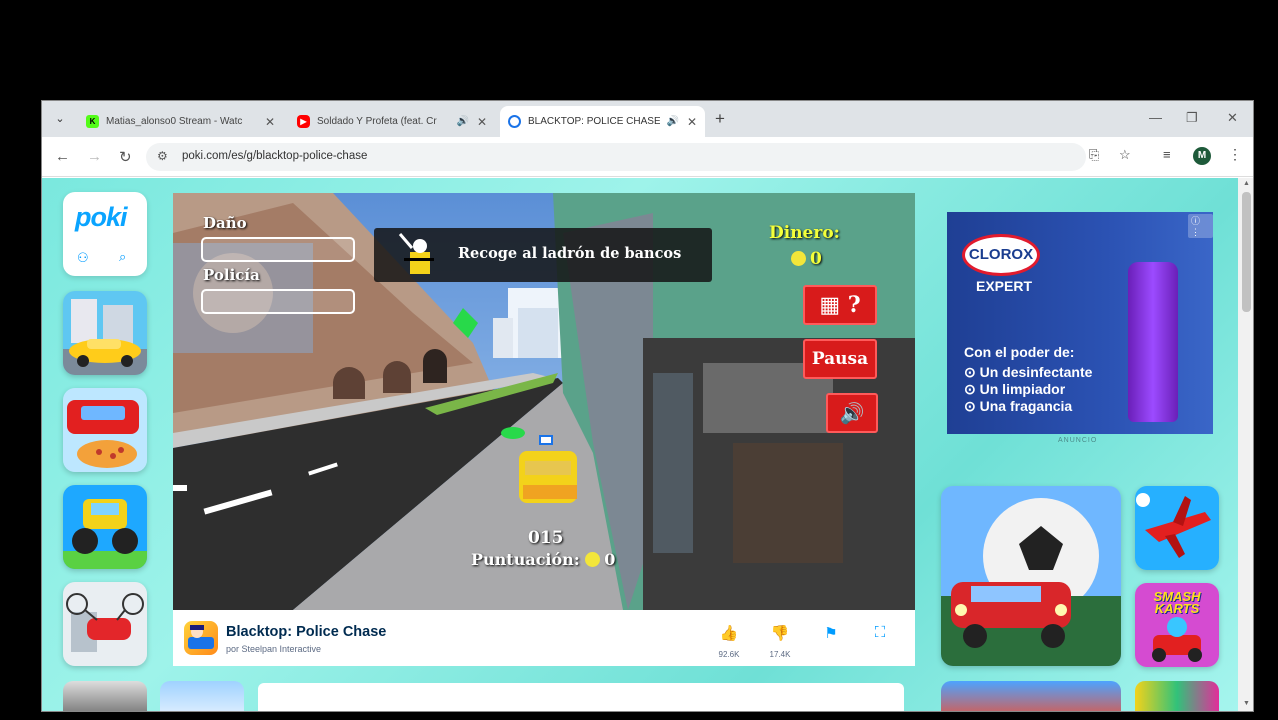 Image resolution: width=1278 pixels, height=720 pixels. I want to click on game-thumb-jet, so click(1177, 528).